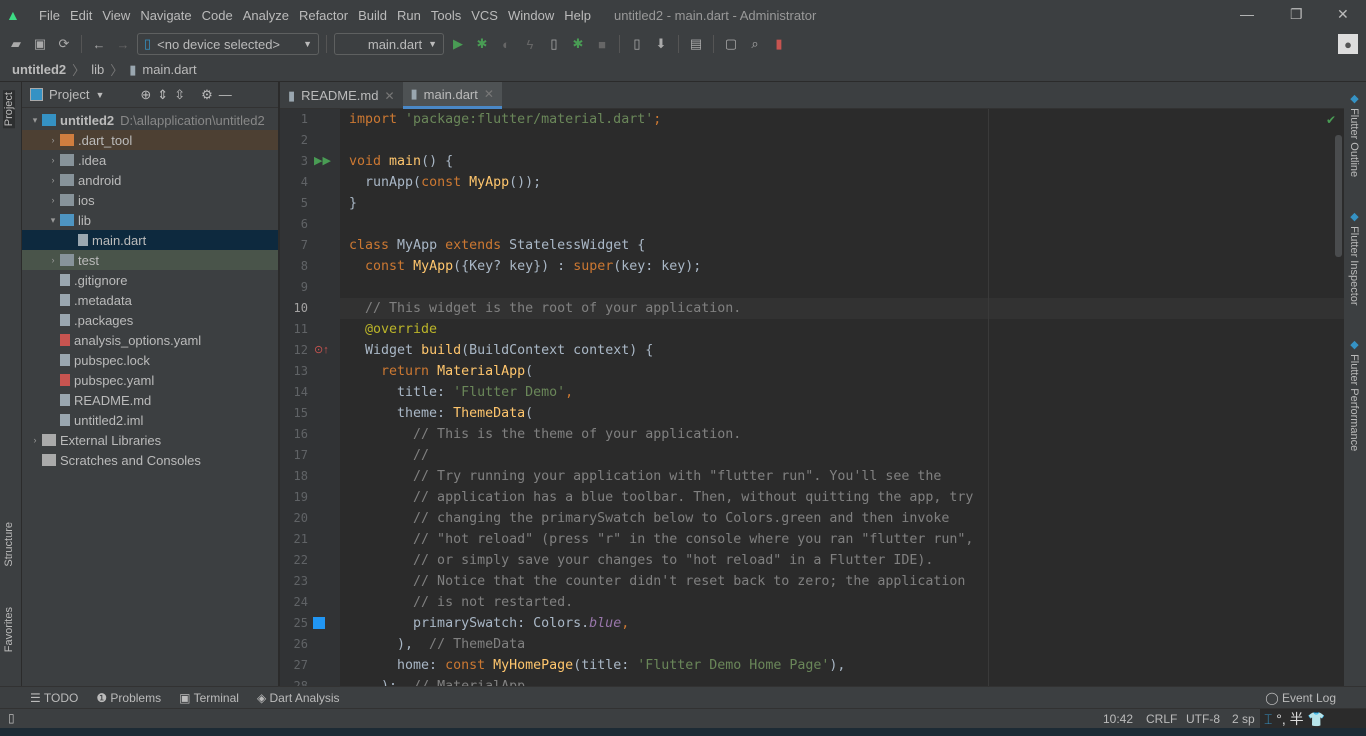 This screenshot has height=736, width=1366. I want to click on menu-code: Code, so click(217, 15).